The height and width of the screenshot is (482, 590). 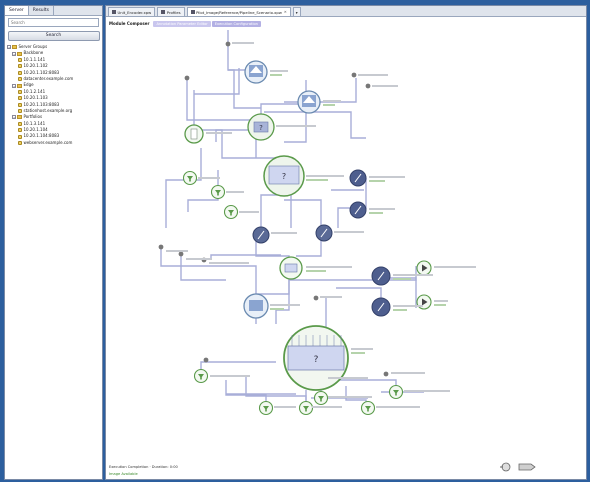 What do you see at coordinates (295, 2) in the screenshot?
I see `window-frame` at bounding box center [295, 2].